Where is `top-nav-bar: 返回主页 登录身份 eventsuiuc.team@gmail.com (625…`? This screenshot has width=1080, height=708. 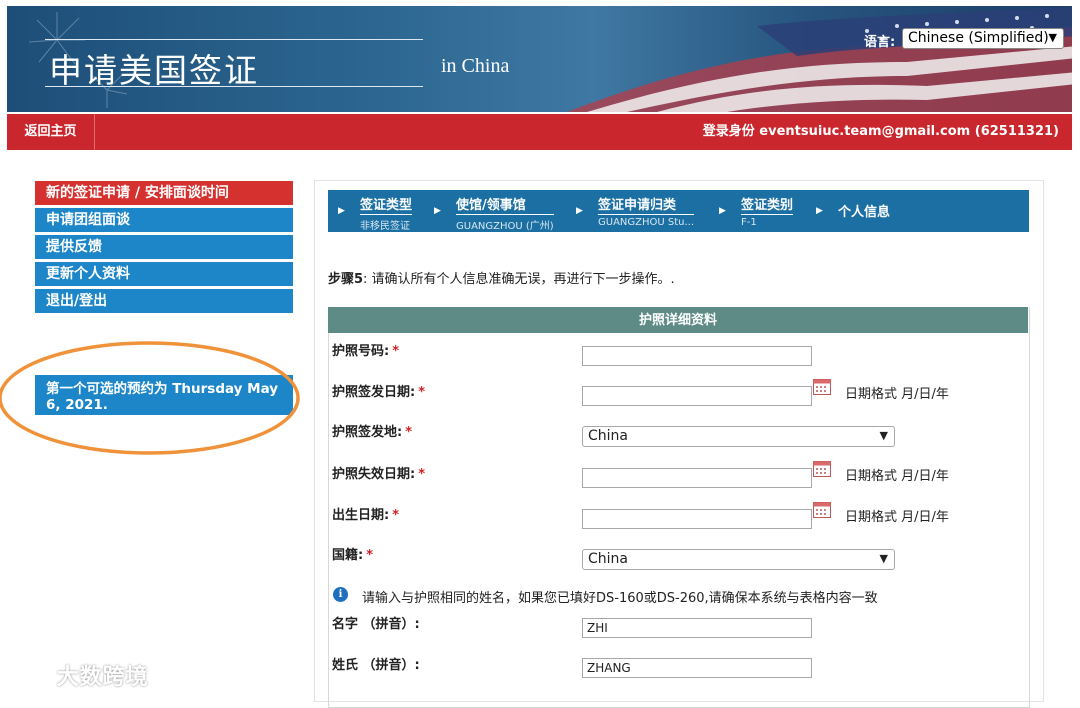
top-nav-bar: 返回主页 登录身份 eventsuiuc.team@gmail.com (625… is located at coordinates (539, 132).